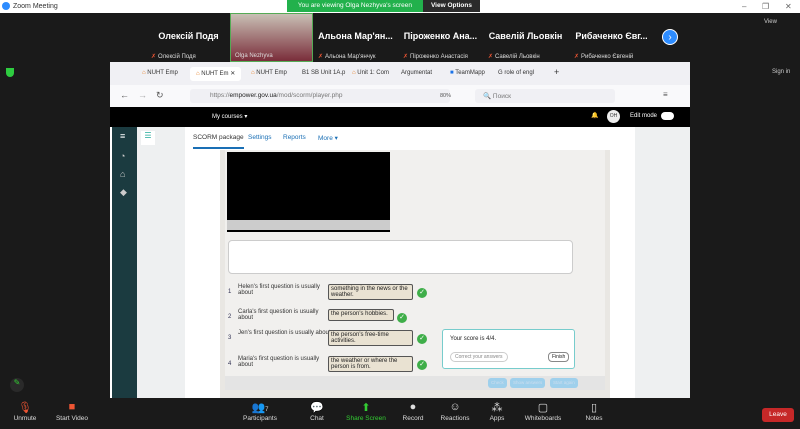 The image size is (800, 429). What do you see at coordinates (122, 174) in the screenshot?
I see `home-icon: ⌂` at bounding box center [122, 174].